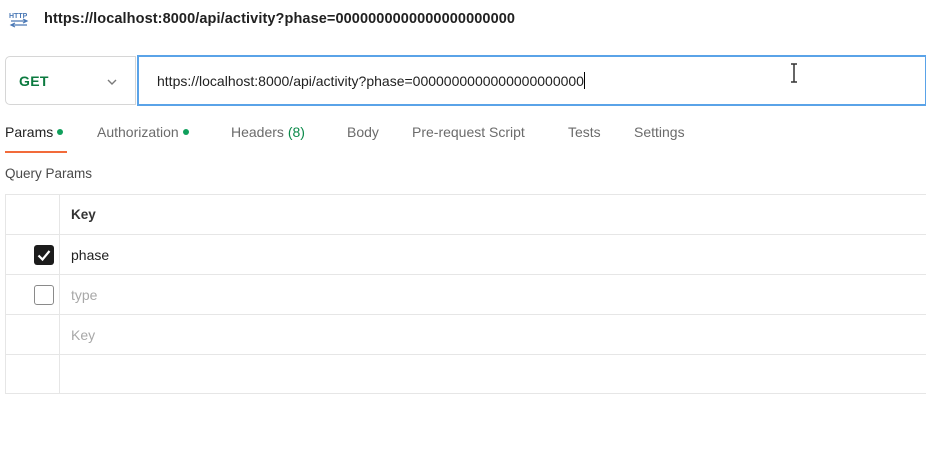  Describe the element at coordinates (84, 294) in the screenshot. I see `param-key-field: type` at that location.